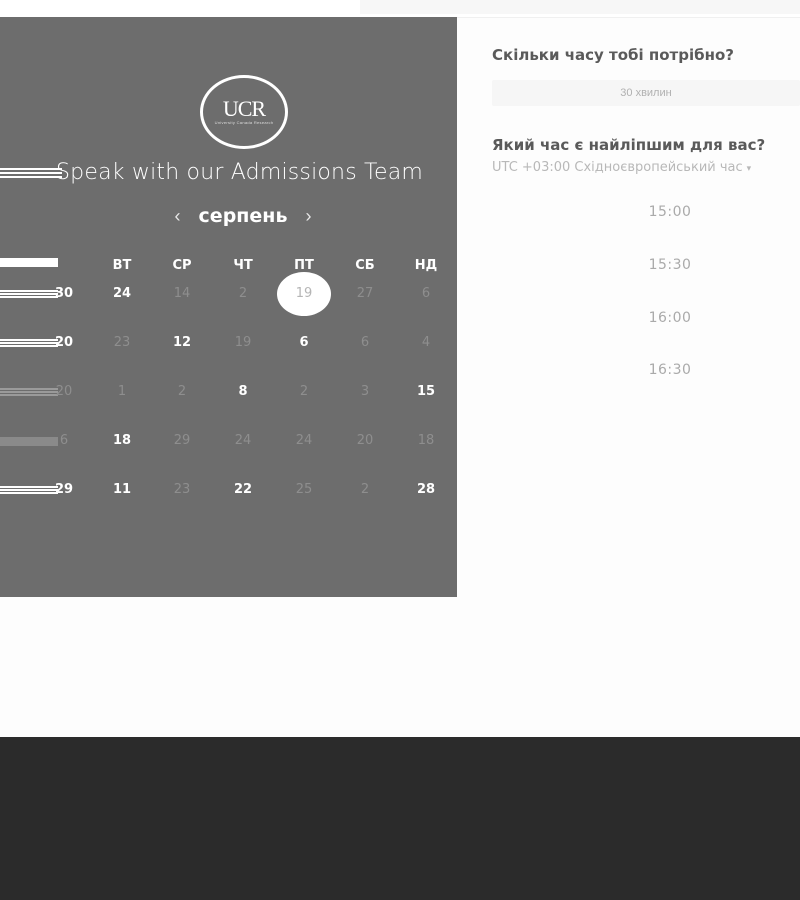  I want to click on calendar-day: 1, so click(122, 391).